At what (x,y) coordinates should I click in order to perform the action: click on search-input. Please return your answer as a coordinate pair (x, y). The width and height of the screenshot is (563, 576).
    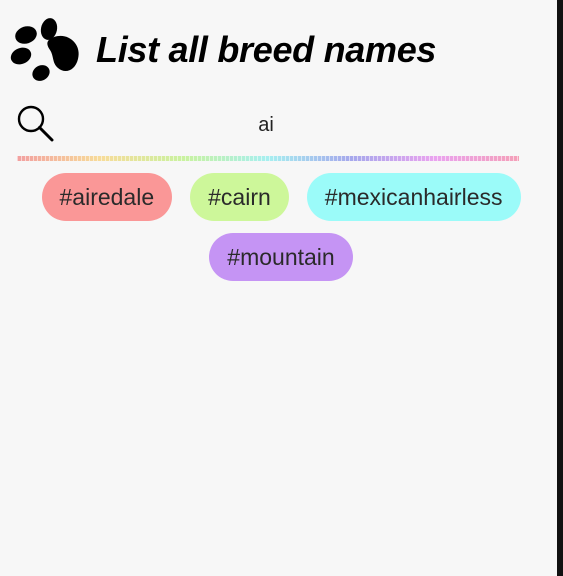
    Looking at the image, I should click on (266, 125).